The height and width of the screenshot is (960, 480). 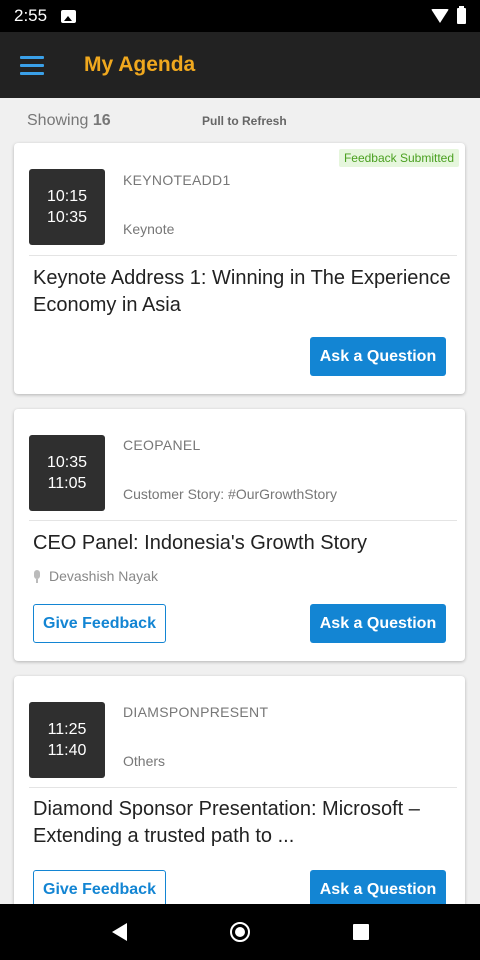 What do you see at coordinates (140, 64) in the screenshot?
I see `page-title: My Agenda` at bounding box center [140, 64].